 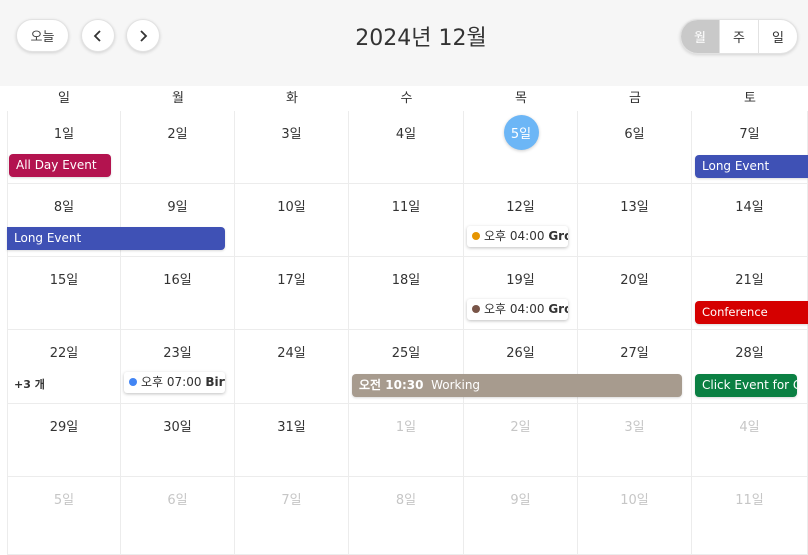 What do you see at coordinates (406, 98) in the screenshot?
I see `weekday-header: 수` at bounding box center [406, 98].